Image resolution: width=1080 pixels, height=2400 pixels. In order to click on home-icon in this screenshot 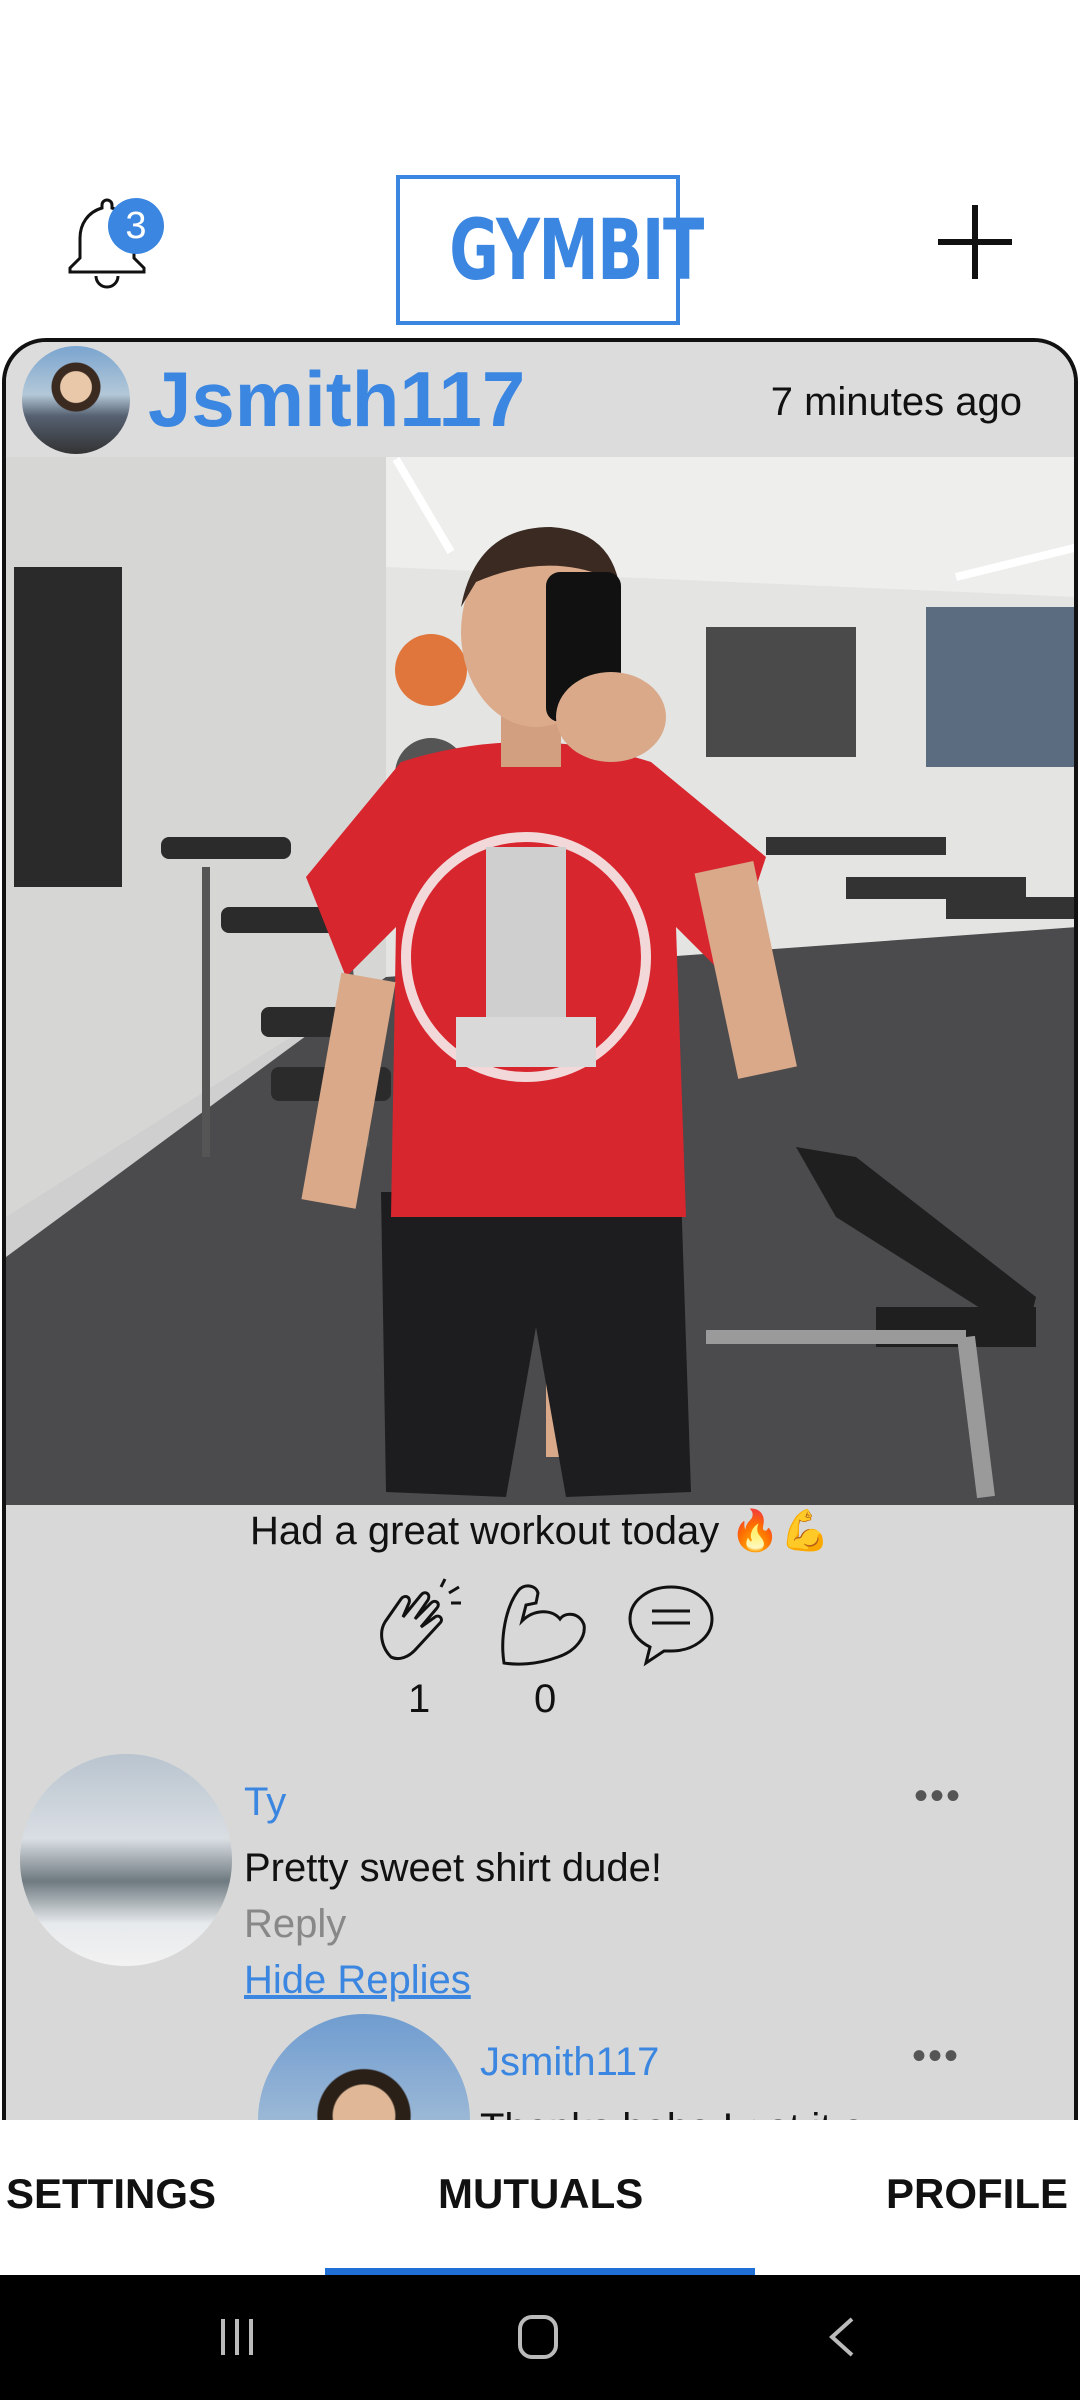, I will do `click(538, 2337)`.